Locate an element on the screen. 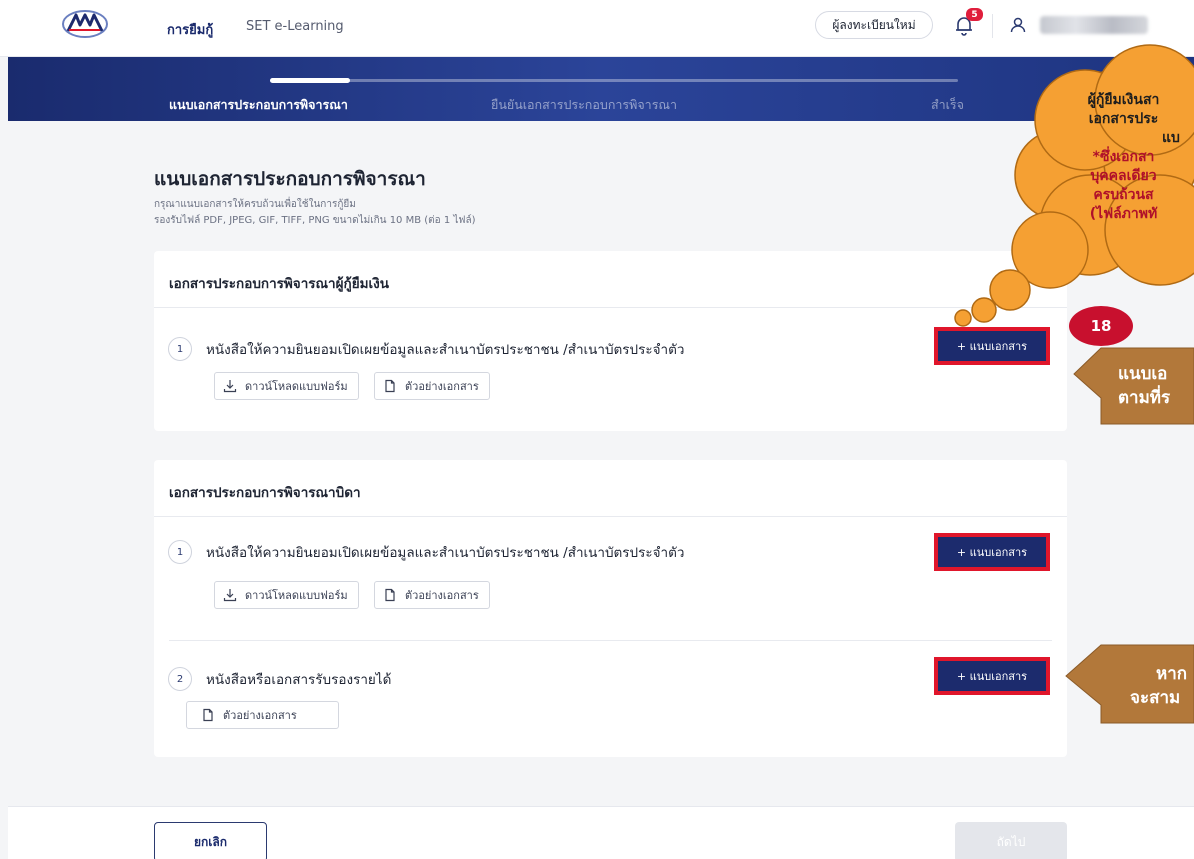 The height and width of the screenshot is (859, 1194). stepper-track is located at coordinates (614, 80).